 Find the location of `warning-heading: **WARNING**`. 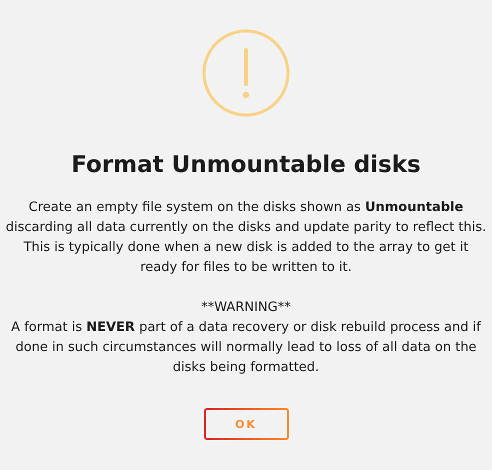

warning-heading: **WARNING** is located at coordinates (246, 308).